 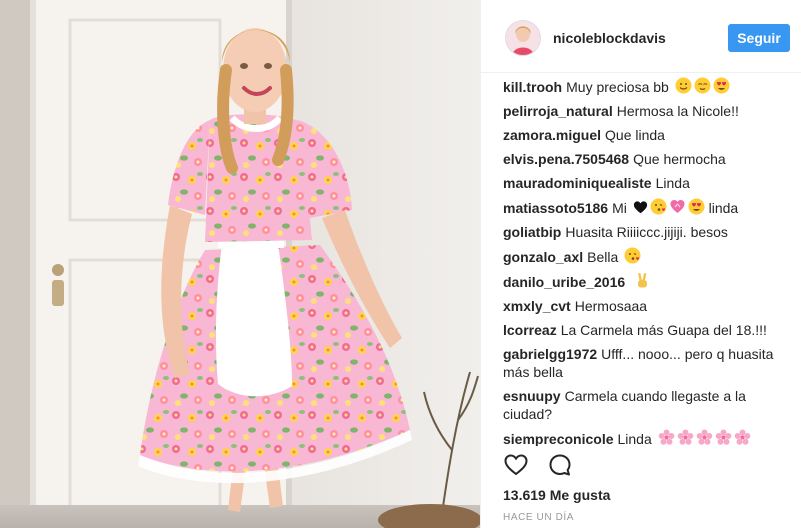 I want to click on comment: kill.trooh Muy preciosa bb, so click(x=648, y=86).